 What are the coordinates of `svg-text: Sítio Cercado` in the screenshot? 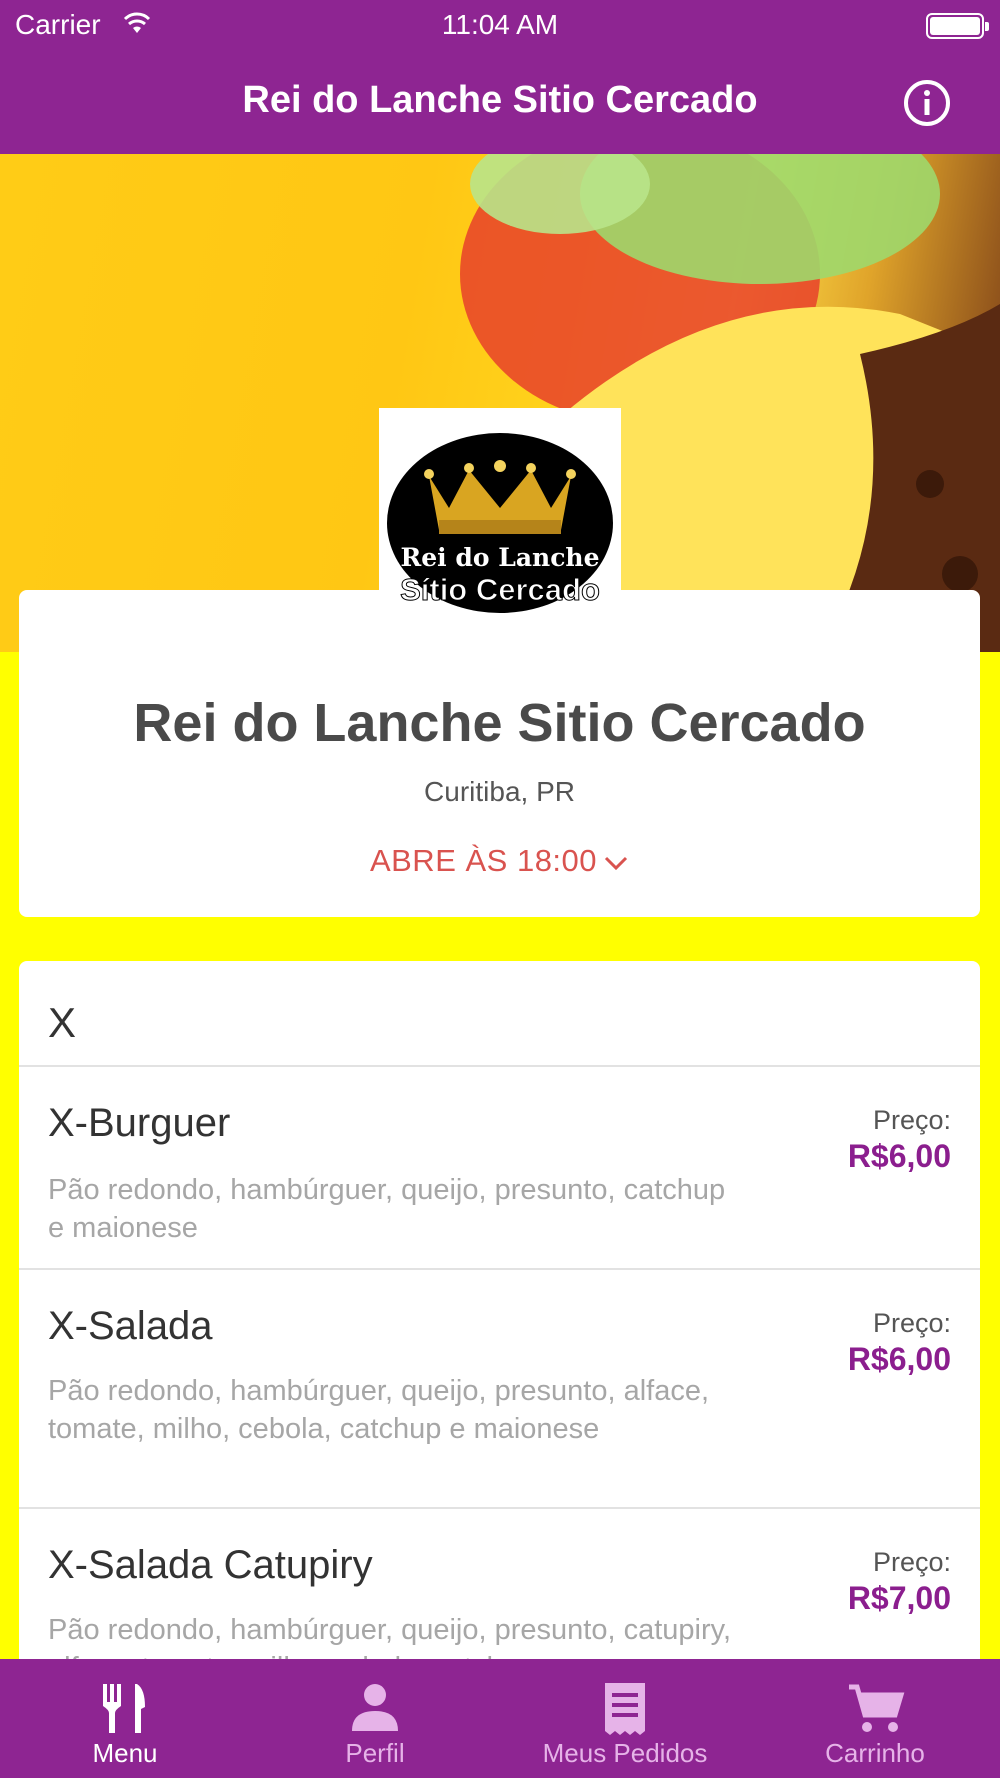 It's located at (500, 589).